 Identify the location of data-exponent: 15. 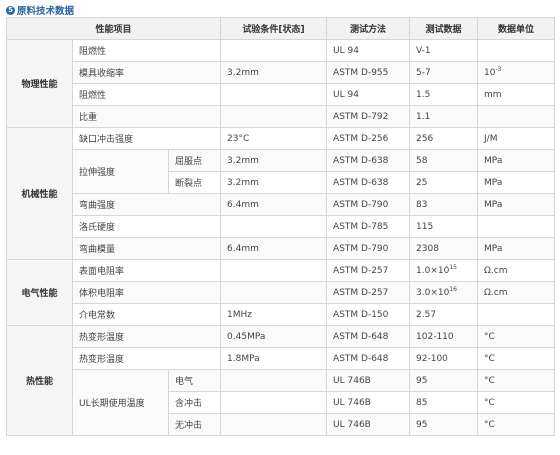
(453, 267).